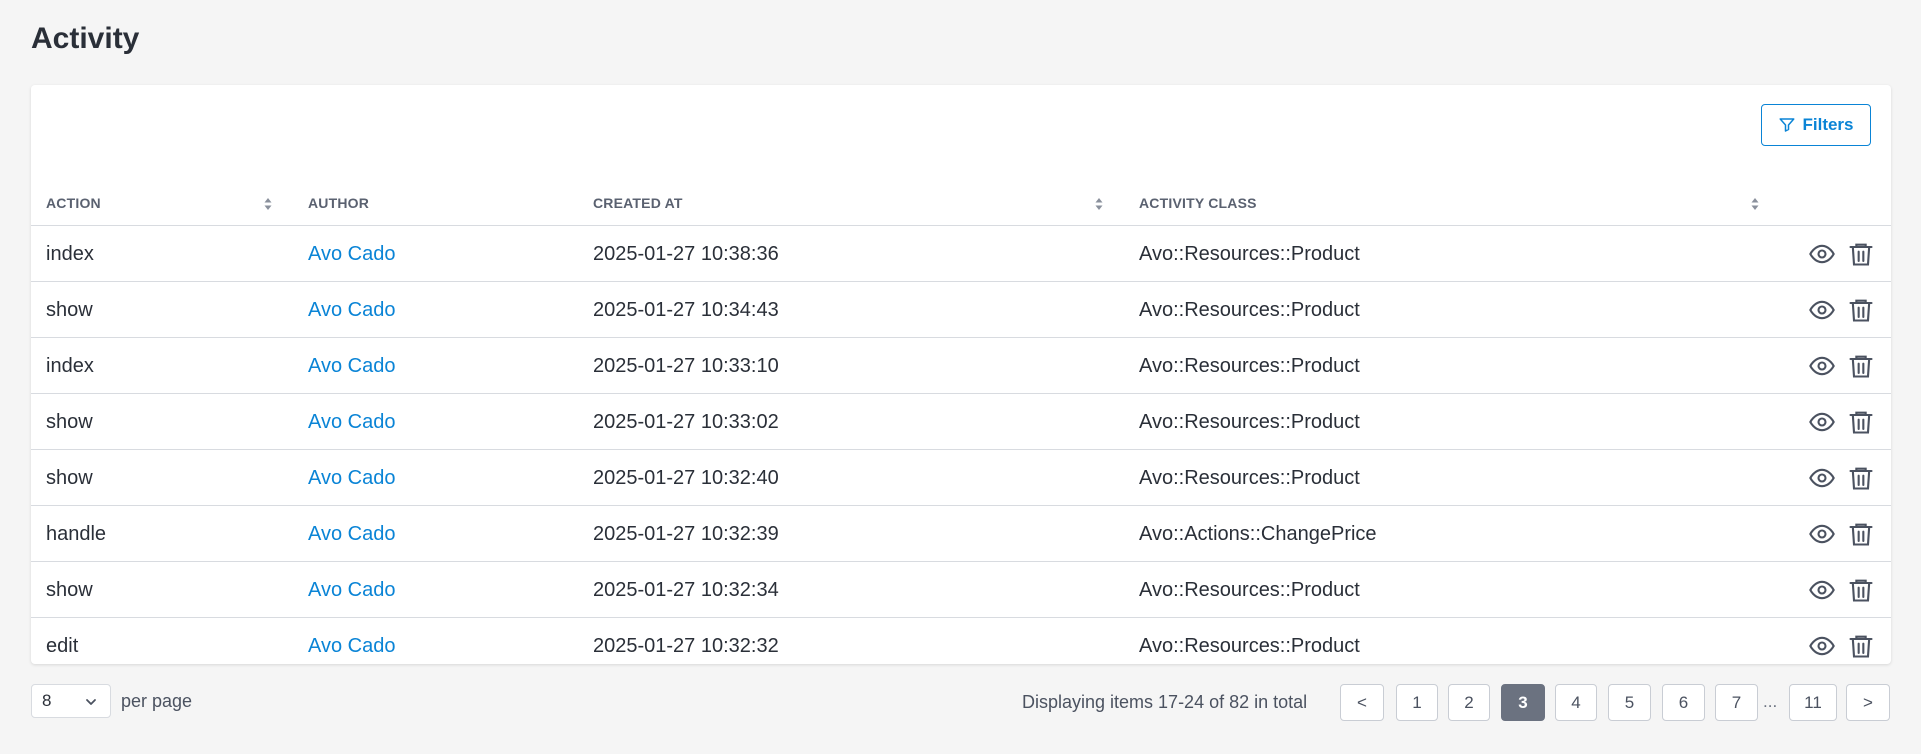  I want to click on chevron-down-icon, so click(91, 702).